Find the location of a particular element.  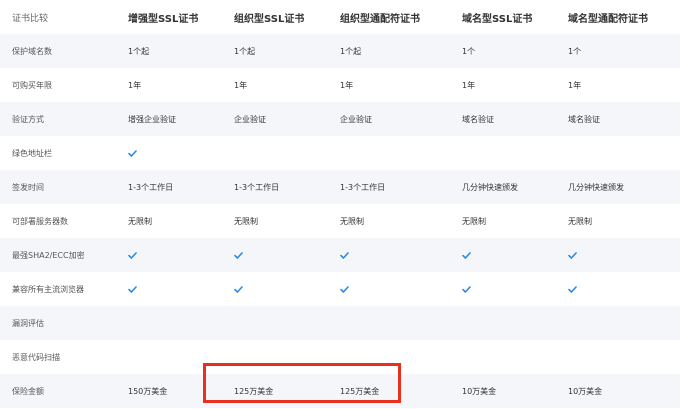

cell-ov-wildcard: 1个起 is located at coordinates (389, 51).